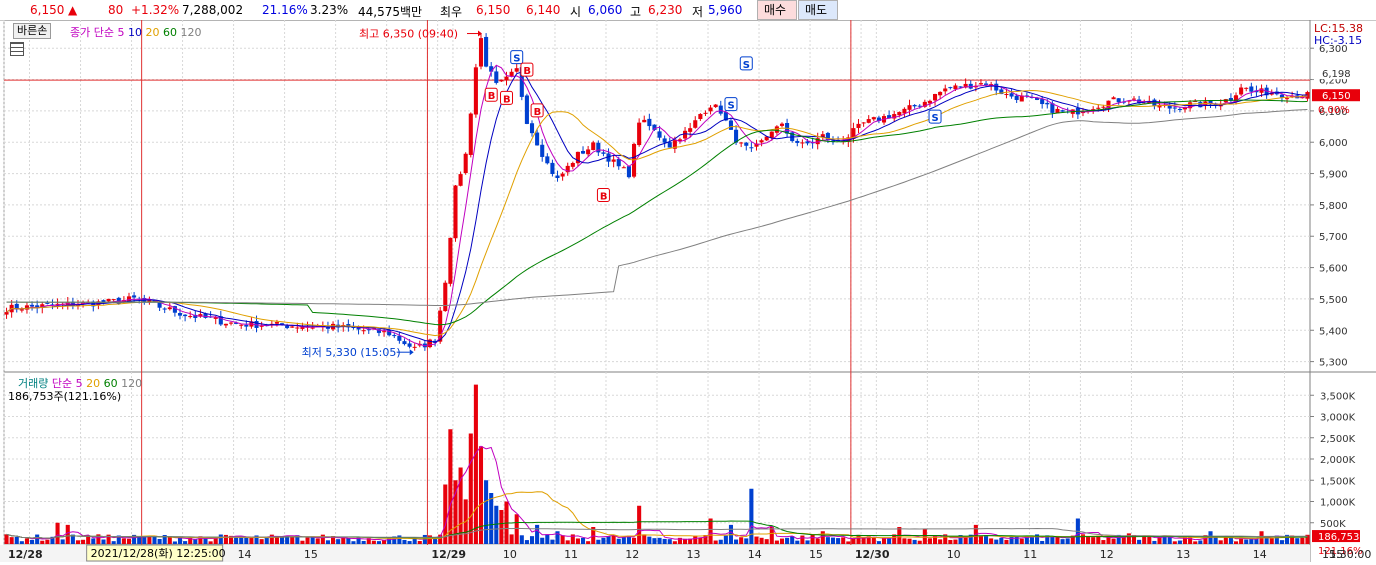 Image resolution: width=1376 pixels, height=565 pixels. I want to click on ma60-legend: 60, so click(169, 32).